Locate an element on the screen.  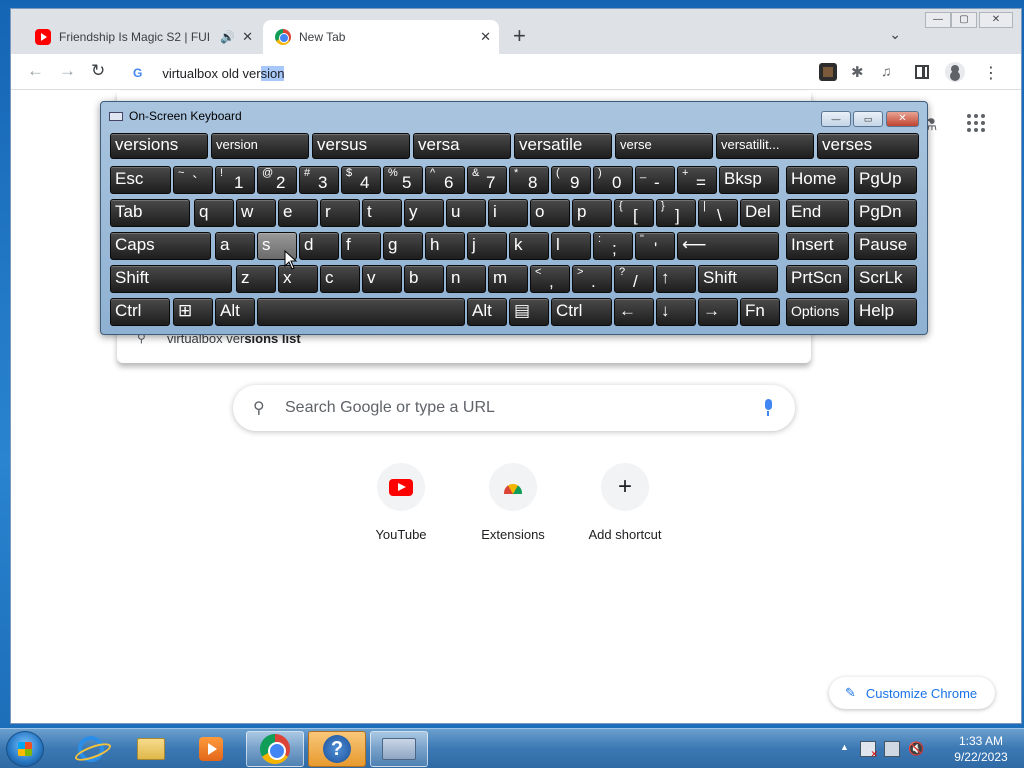
media-control-icon: ♫ is located at coordinates (890, 72).